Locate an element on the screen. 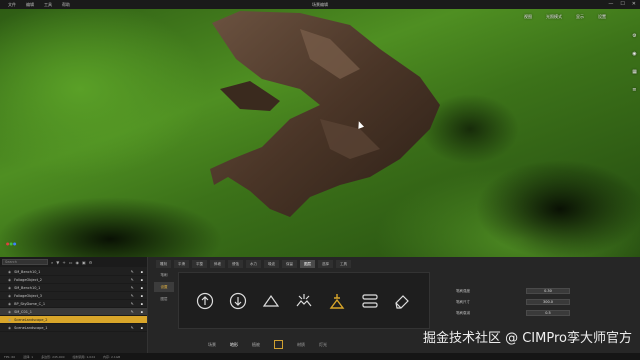 Image resolution: width=640 pixels, height=360 pixels. subnav-layers: 图层 is located at coordinates (164, 299).